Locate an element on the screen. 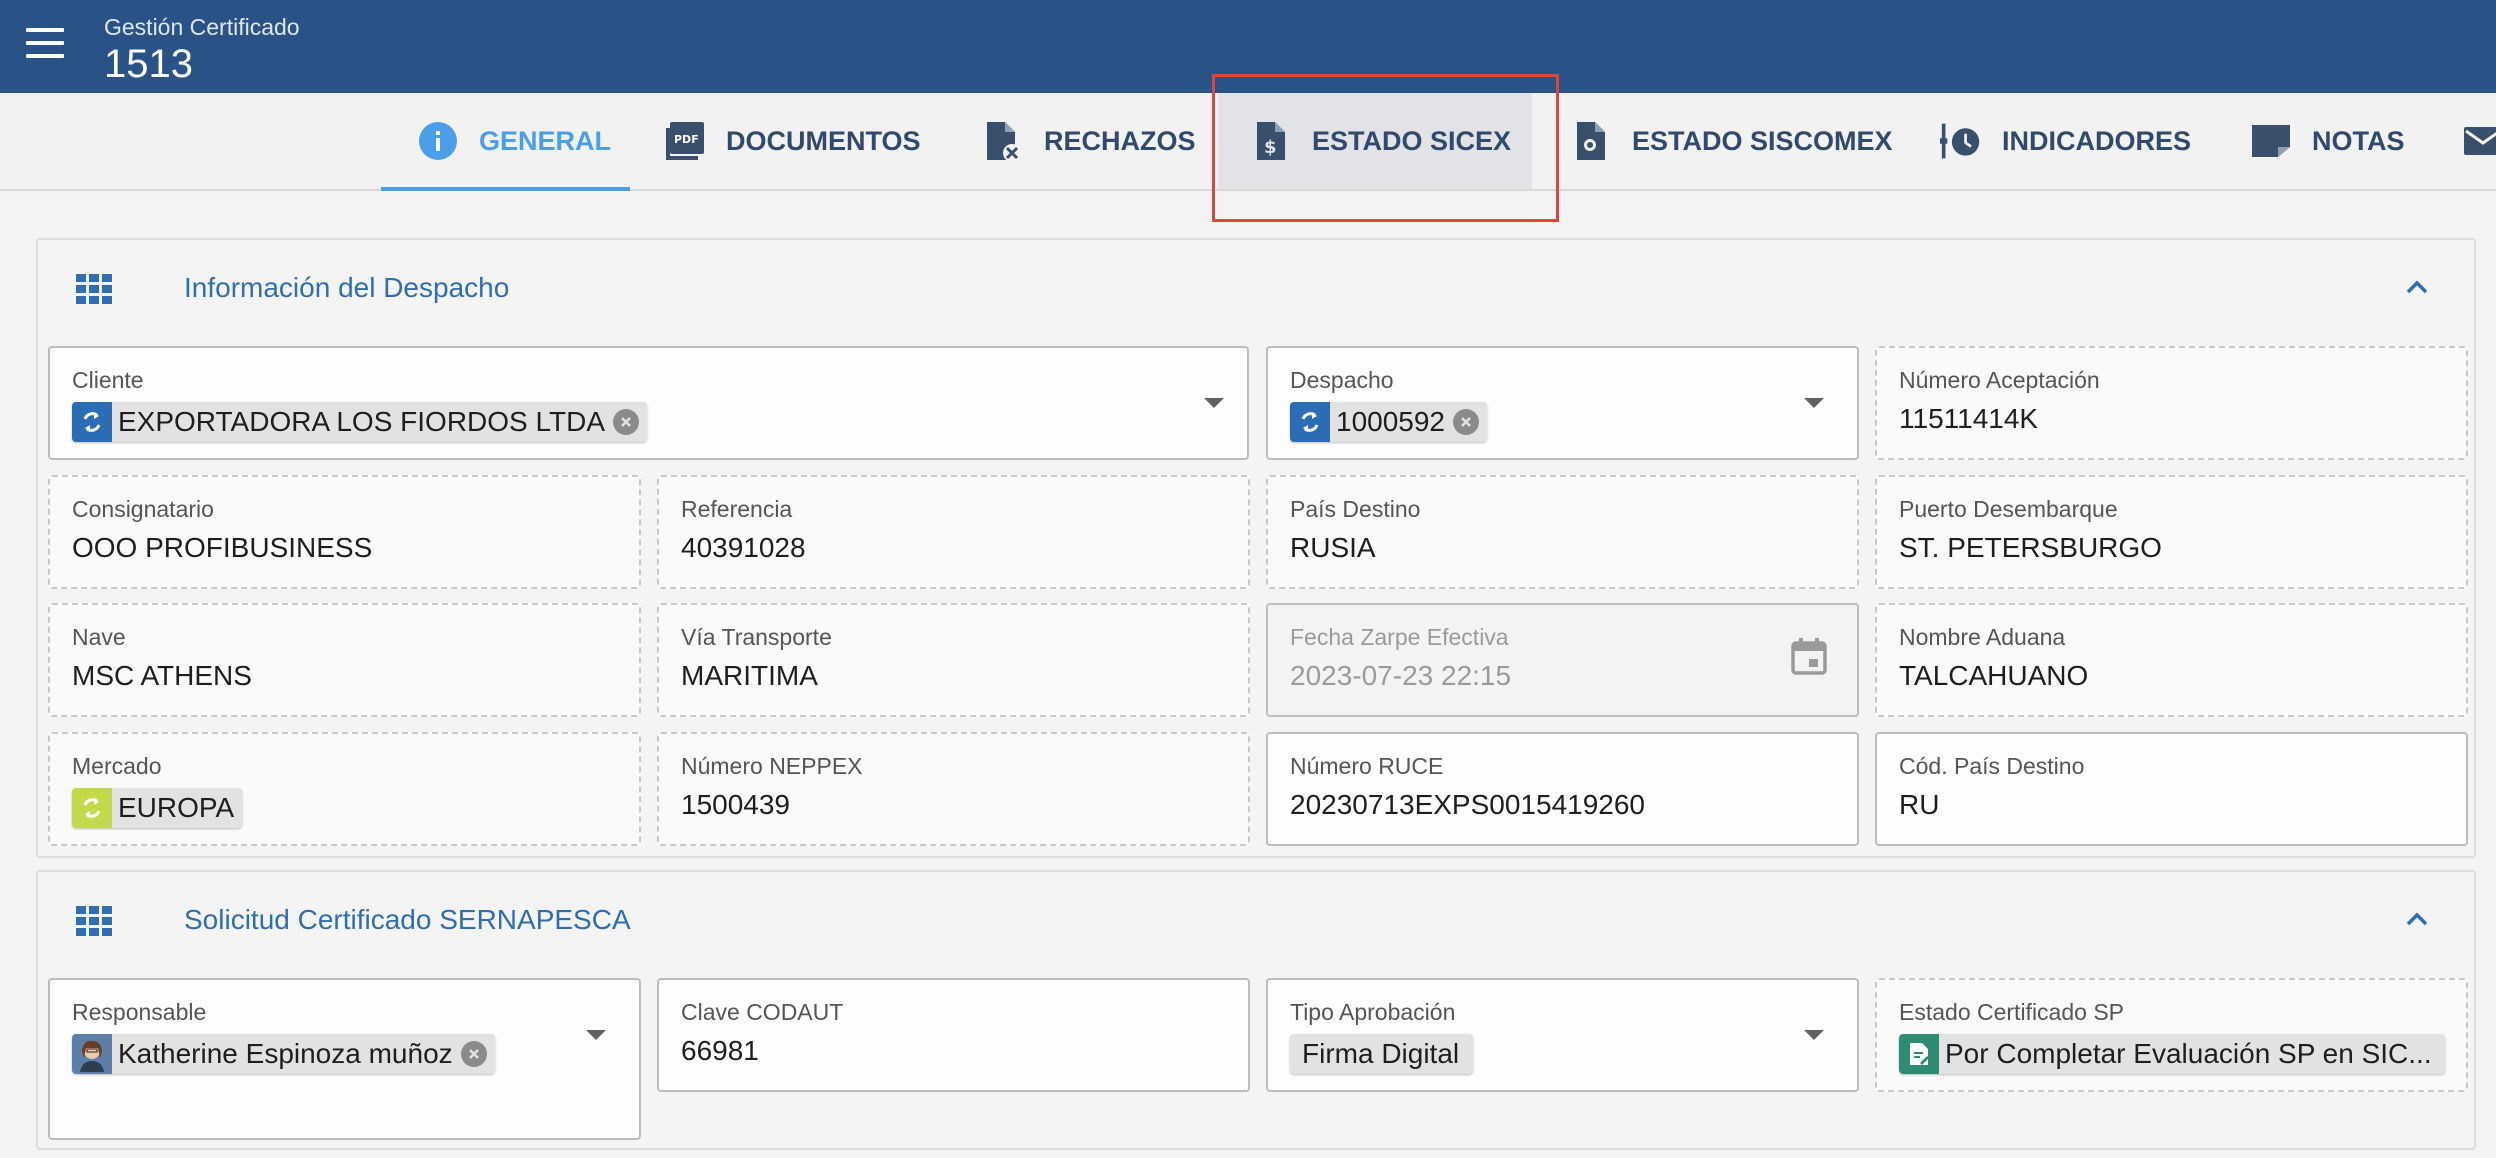 The image size is (2496, 1158). numero-ruce-field: Número RUCE 20230713EXPS0015419260 is located at coordinates (1562, 789).